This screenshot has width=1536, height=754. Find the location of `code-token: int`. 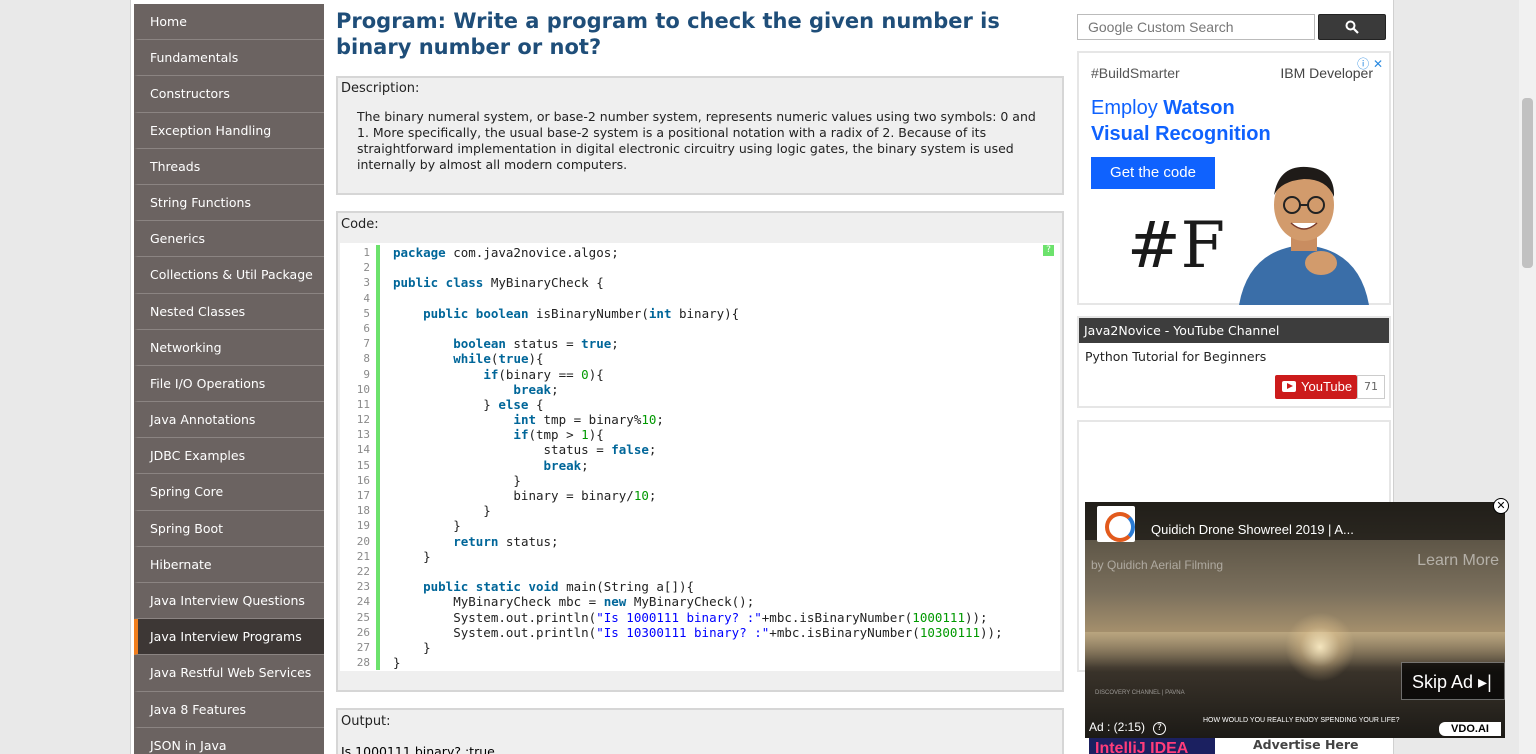

code-token: int is located at coordinates (524, 420).